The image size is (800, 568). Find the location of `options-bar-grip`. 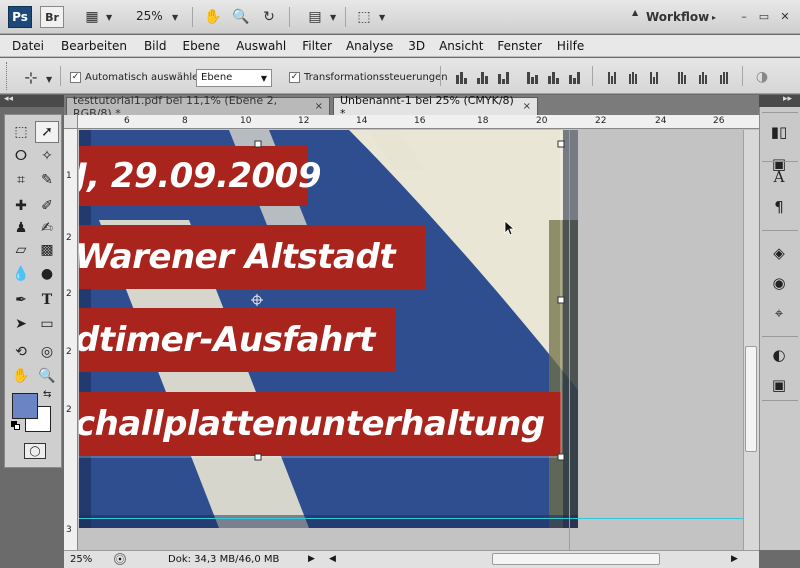

options-bar-grip is located at coordinates (7, 76).